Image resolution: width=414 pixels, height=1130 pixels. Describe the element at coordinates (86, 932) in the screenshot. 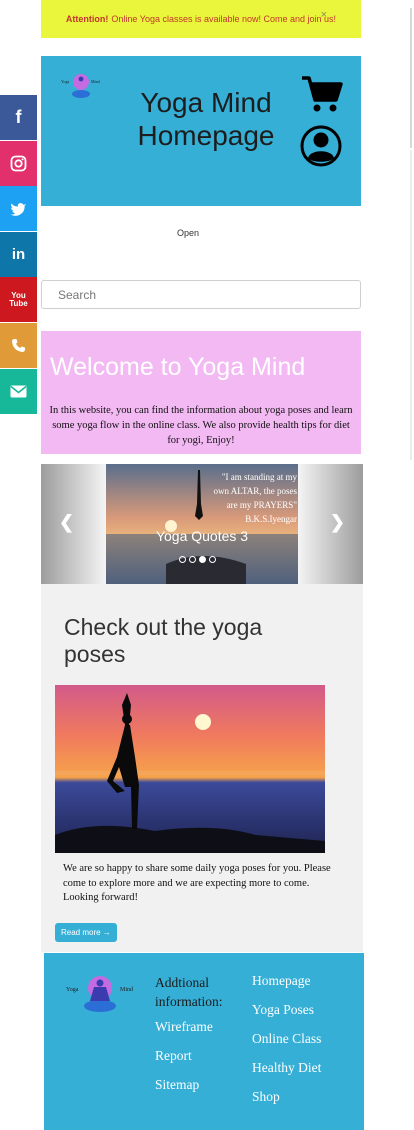

I see `read-more-button: Read more →` at that location.